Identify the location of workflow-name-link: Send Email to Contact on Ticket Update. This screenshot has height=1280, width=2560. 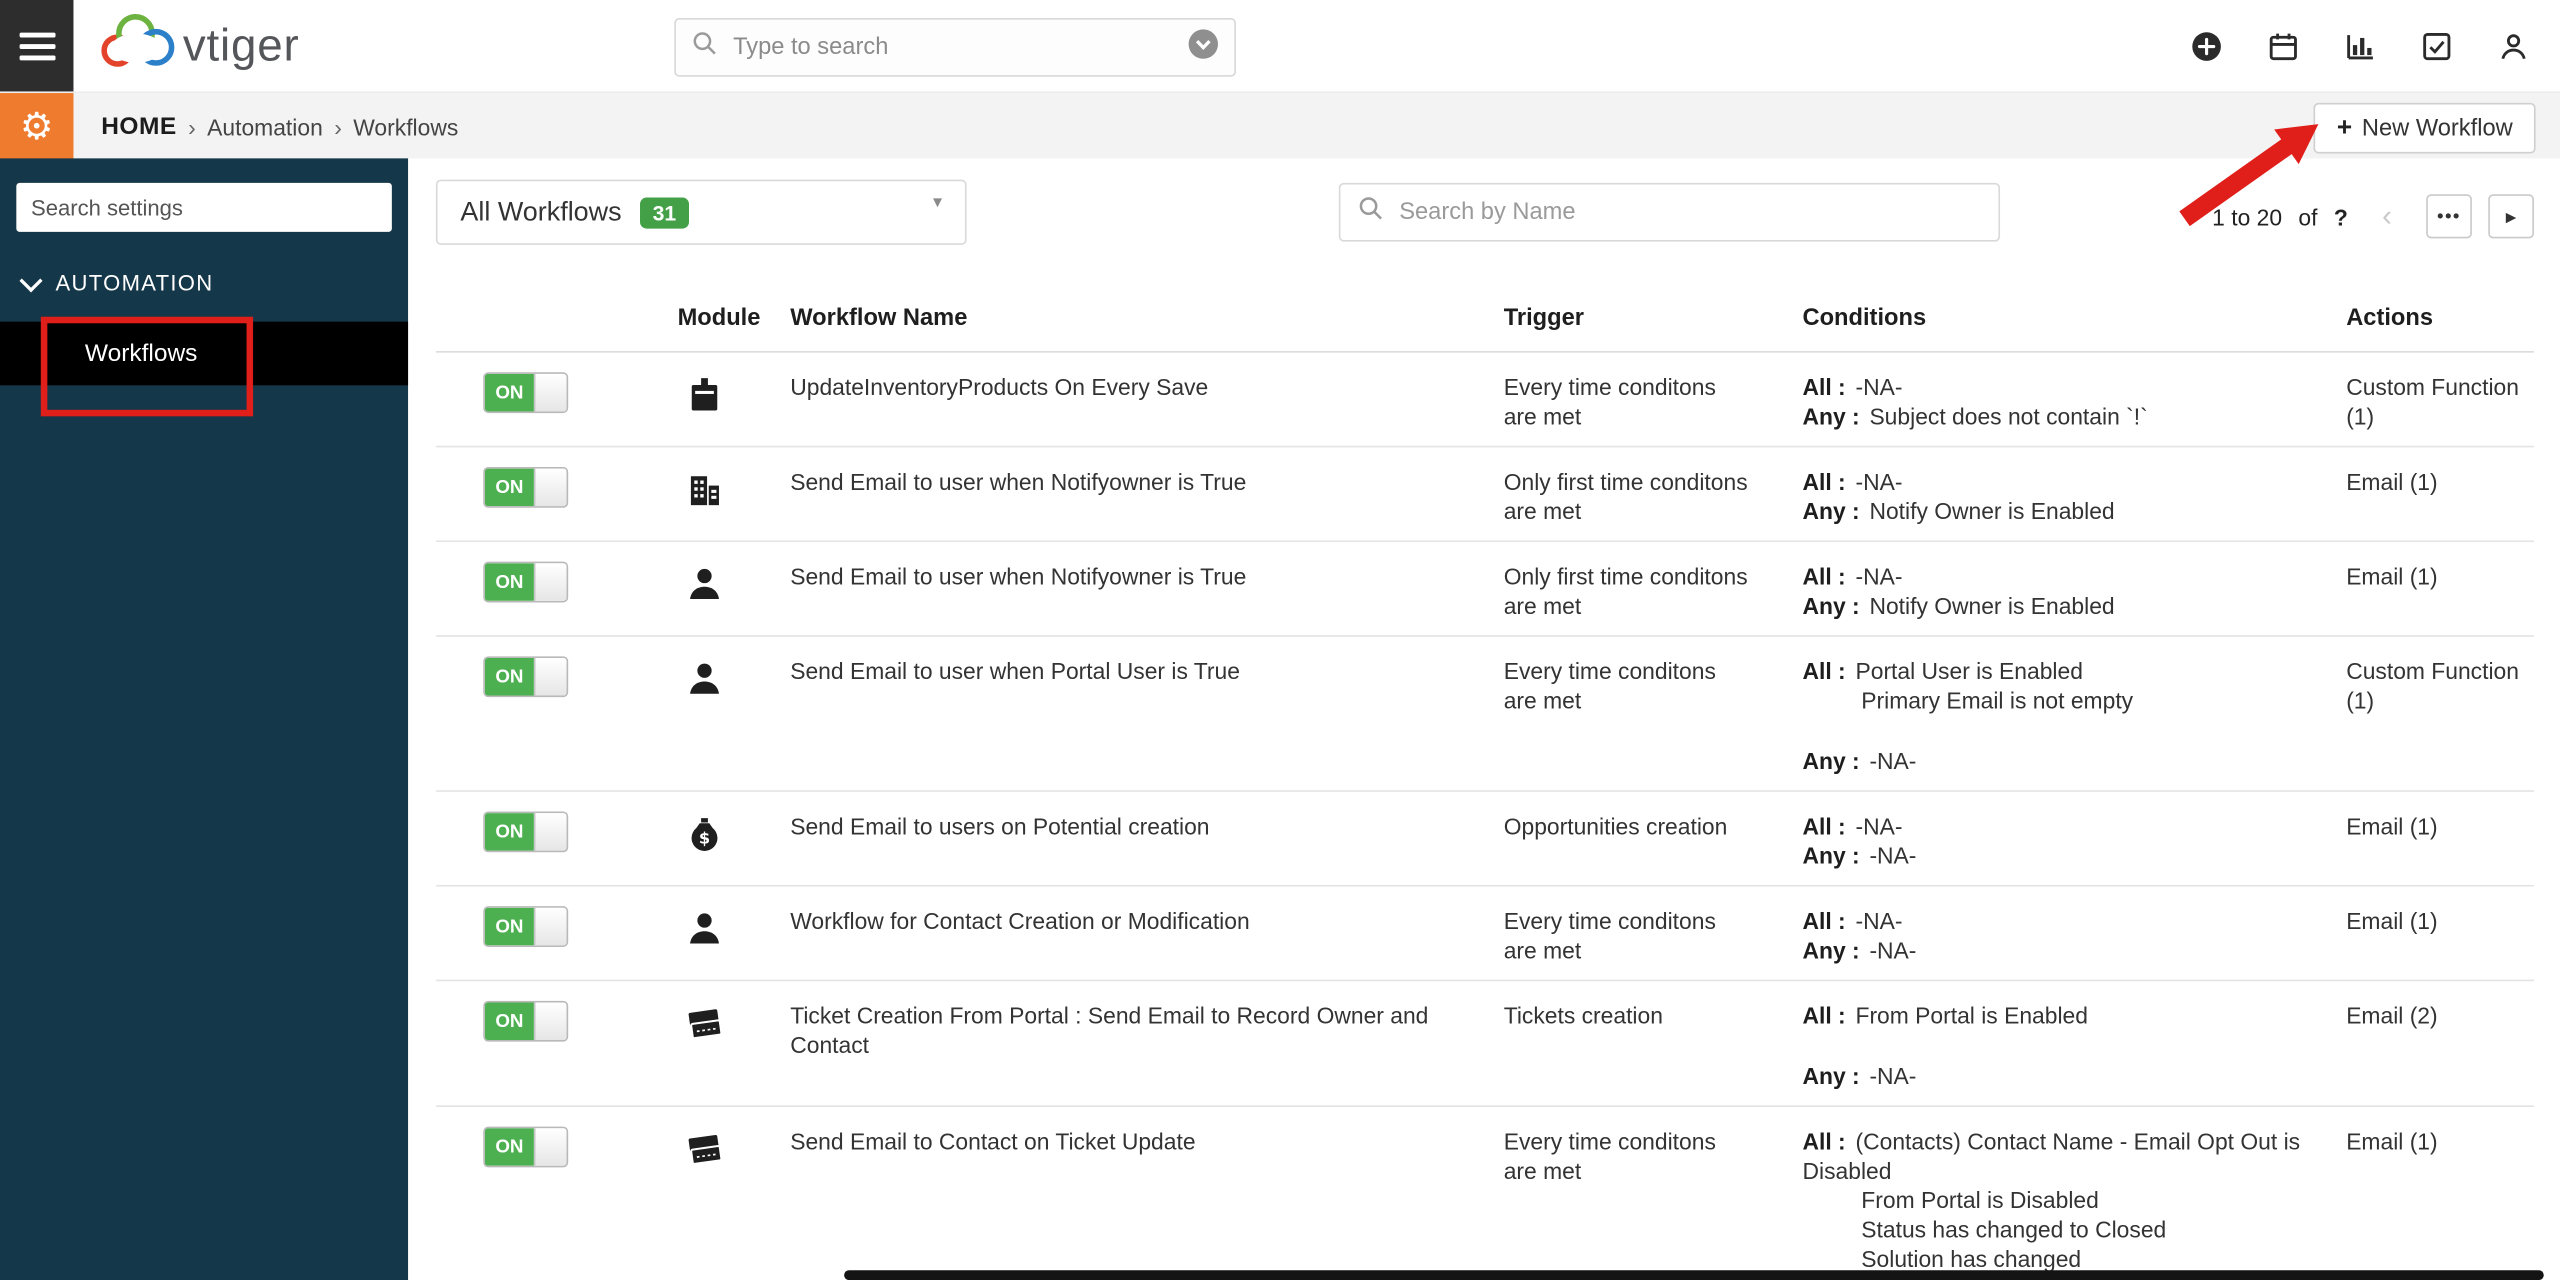
(1130, 1193).